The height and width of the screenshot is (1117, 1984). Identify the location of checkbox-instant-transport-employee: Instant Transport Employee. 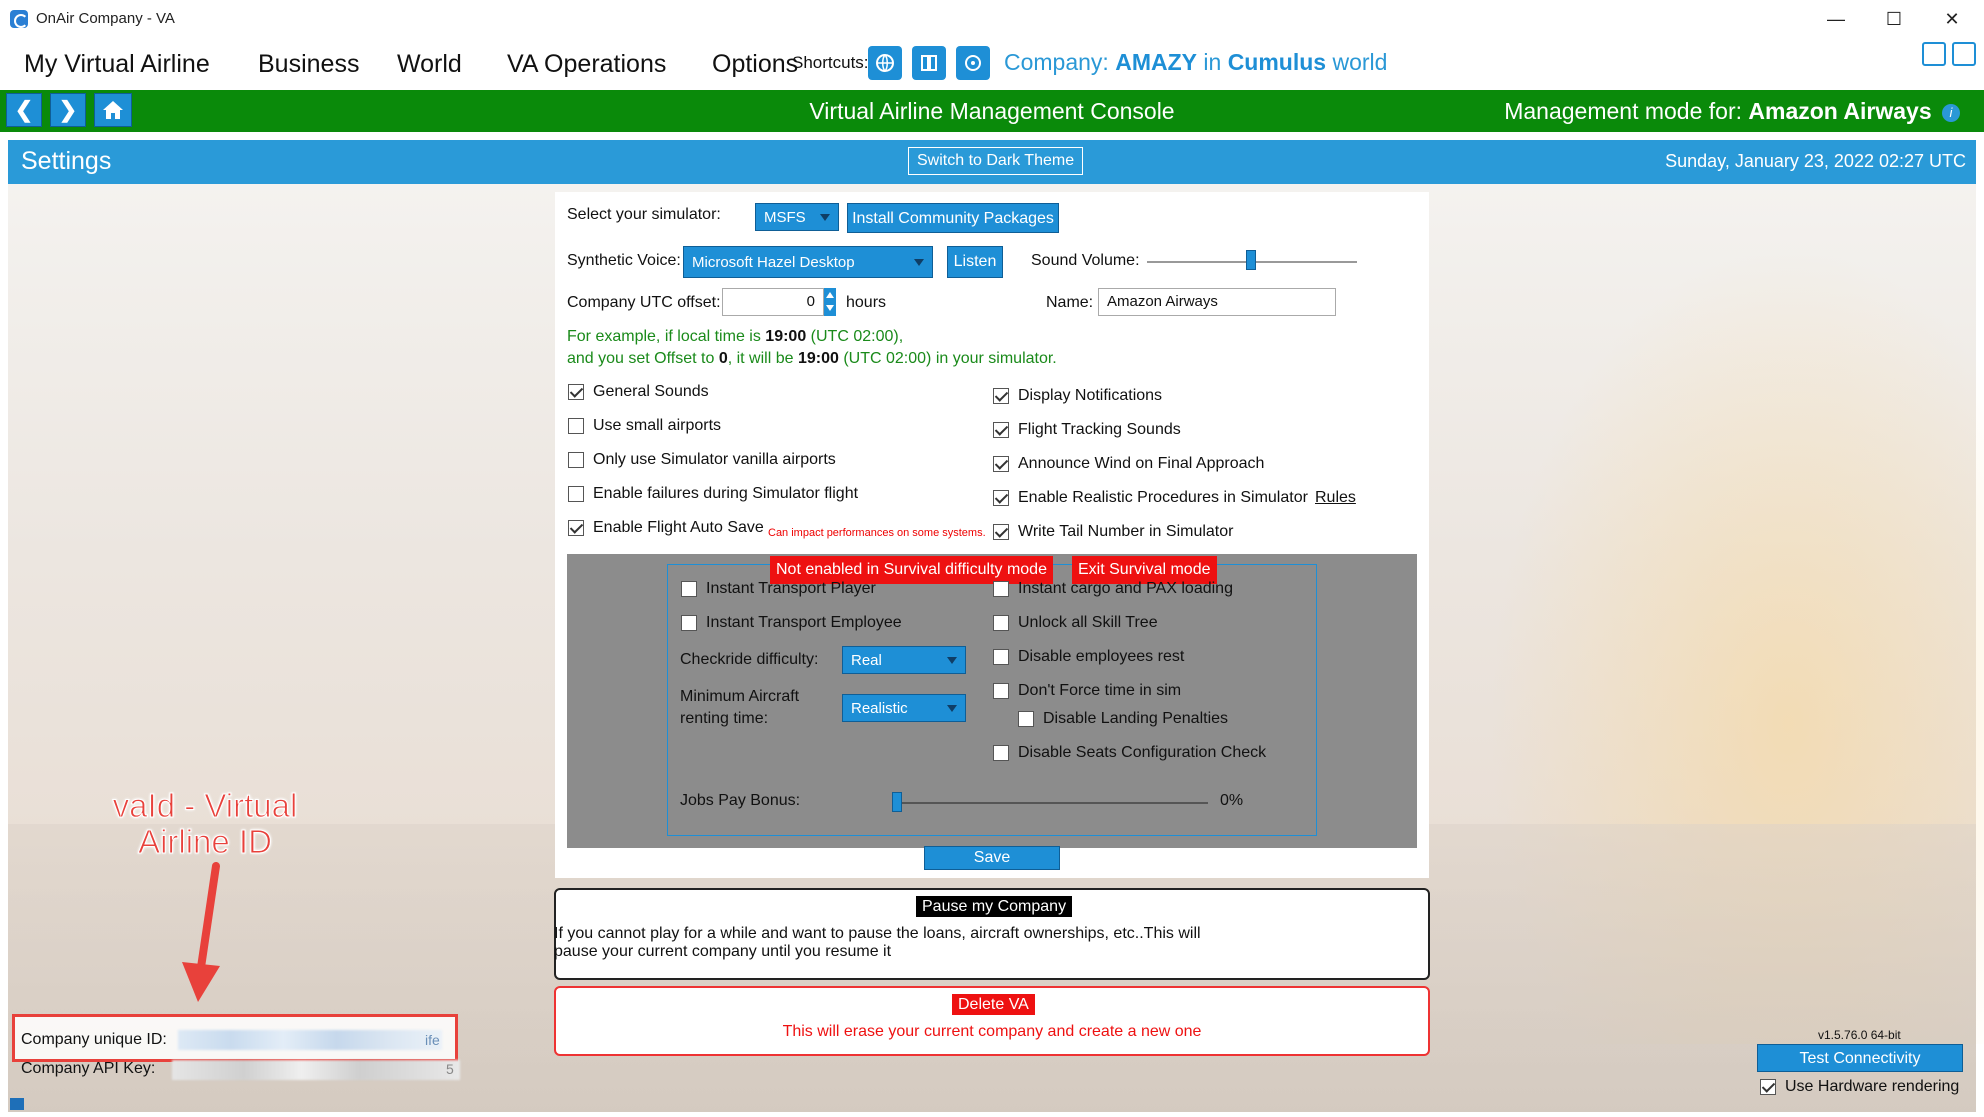
(791, 623).